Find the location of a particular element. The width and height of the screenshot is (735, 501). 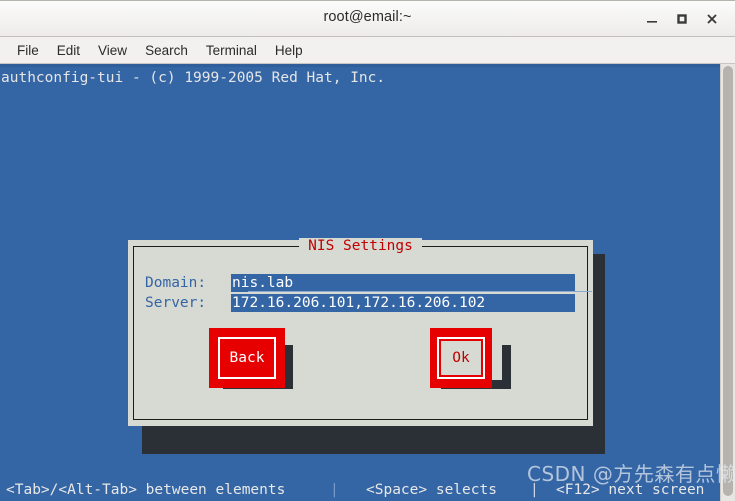

menu-item-help: Help is located at coordinates (289, 50).